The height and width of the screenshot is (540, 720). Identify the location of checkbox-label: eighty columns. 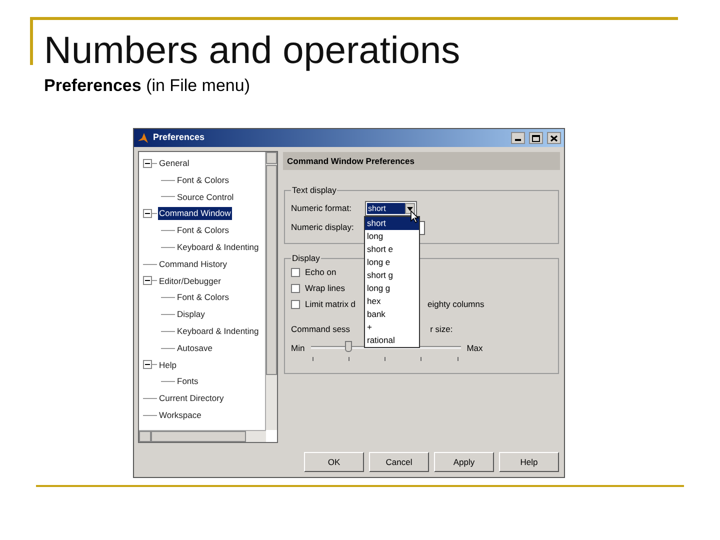
(456, 305).